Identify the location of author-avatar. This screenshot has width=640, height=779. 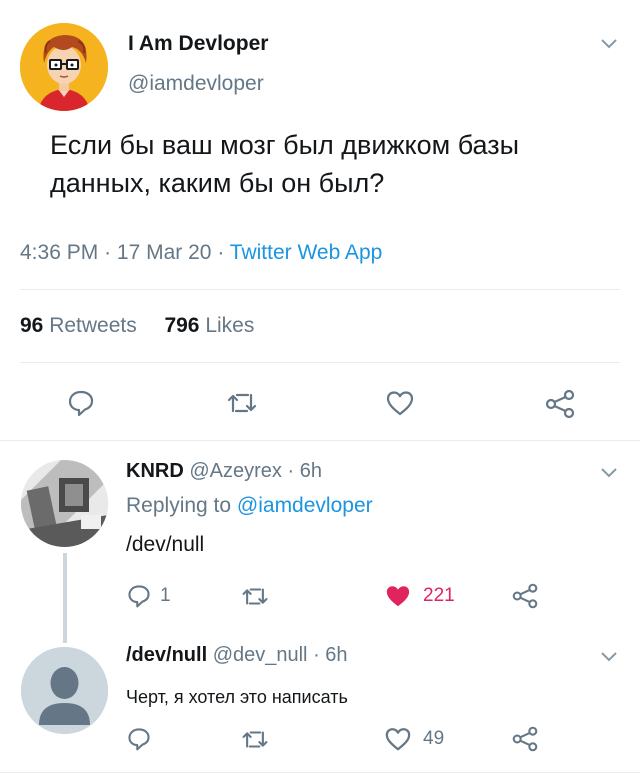
(64, 67).